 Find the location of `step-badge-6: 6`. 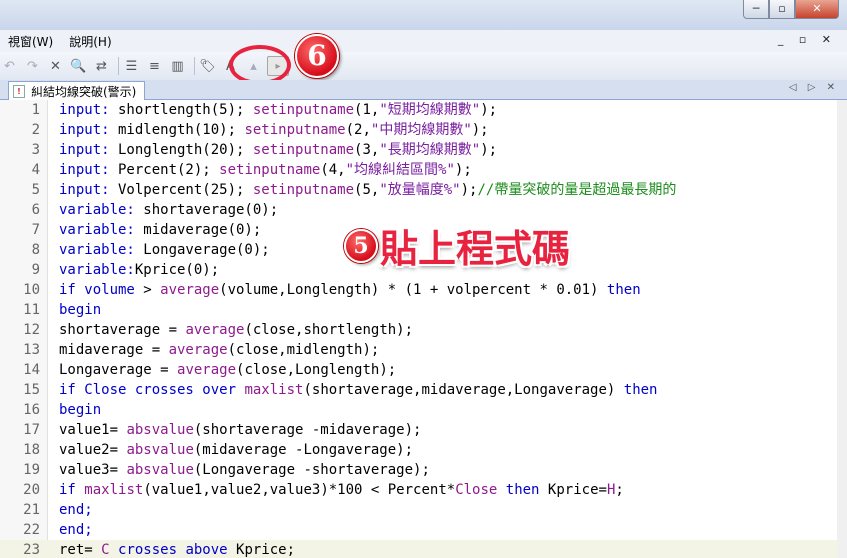

step-badge-6: 6 is located at coordinates (317, 56).